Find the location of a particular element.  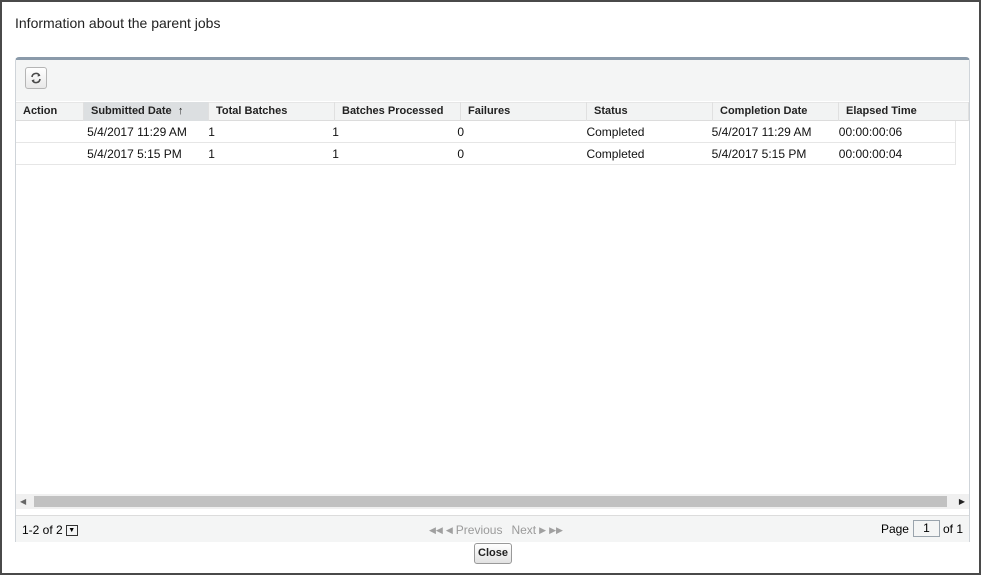

column-header-submitted-date: Submitted Date ↑ is located at coordinates (146, 111).